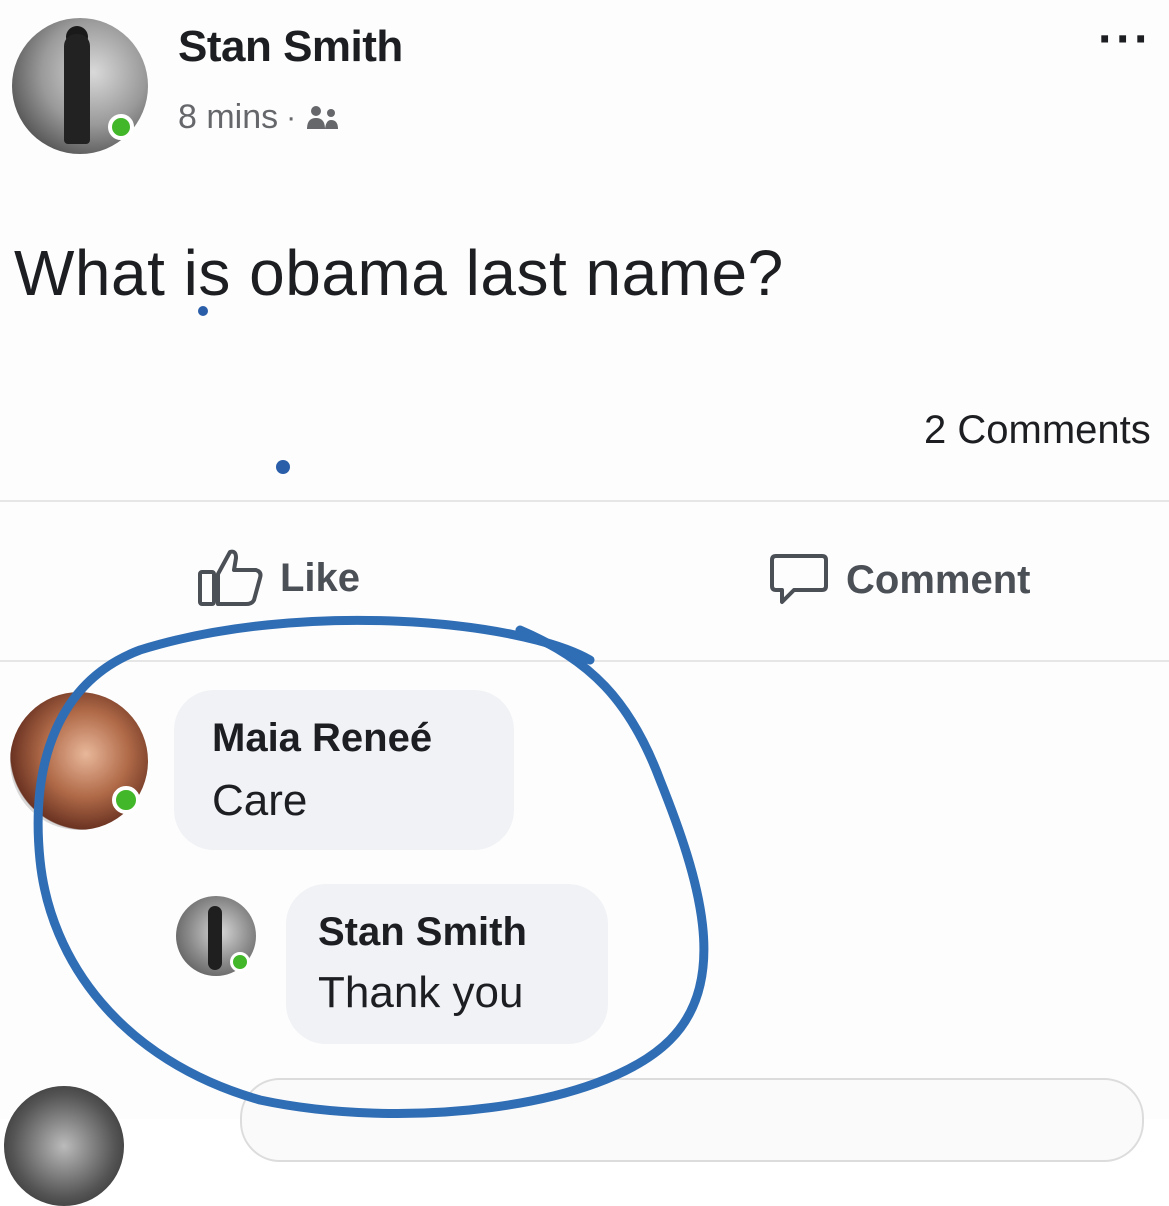  What do you see at coordinates (278, 578) in the screenshot?
I see `like-button: Like` at bounding box center [278, 578].